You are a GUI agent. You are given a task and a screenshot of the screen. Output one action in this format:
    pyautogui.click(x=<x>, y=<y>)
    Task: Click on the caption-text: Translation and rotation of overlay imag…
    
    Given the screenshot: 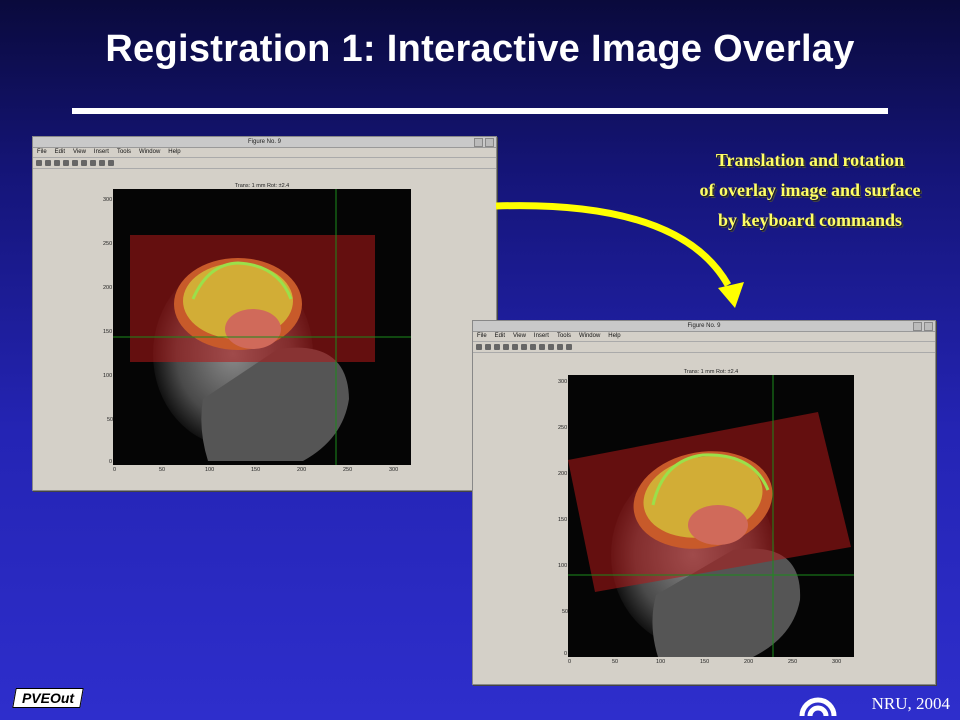 What is the action you would take?
    pyautogui.click(x=810, y=190)
    